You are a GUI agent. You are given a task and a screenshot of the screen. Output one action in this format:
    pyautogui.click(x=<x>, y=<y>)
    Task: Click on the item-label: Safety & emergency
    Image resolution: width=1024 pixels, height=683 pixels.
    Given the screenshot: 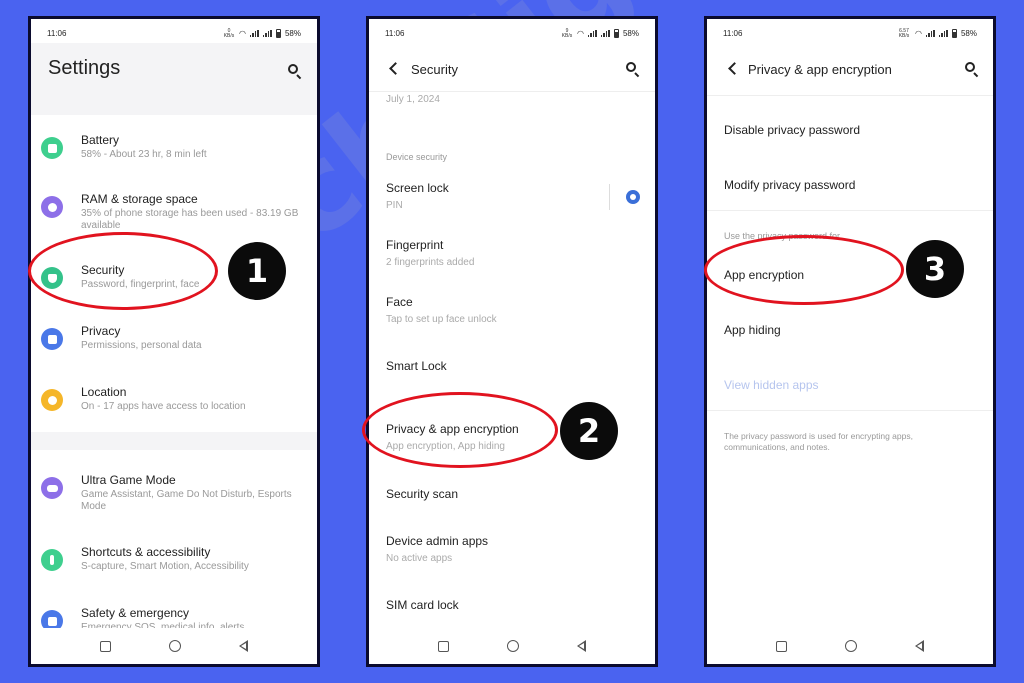 What is the action you would take?
    pyautogui.click(x=135, y=613)
    